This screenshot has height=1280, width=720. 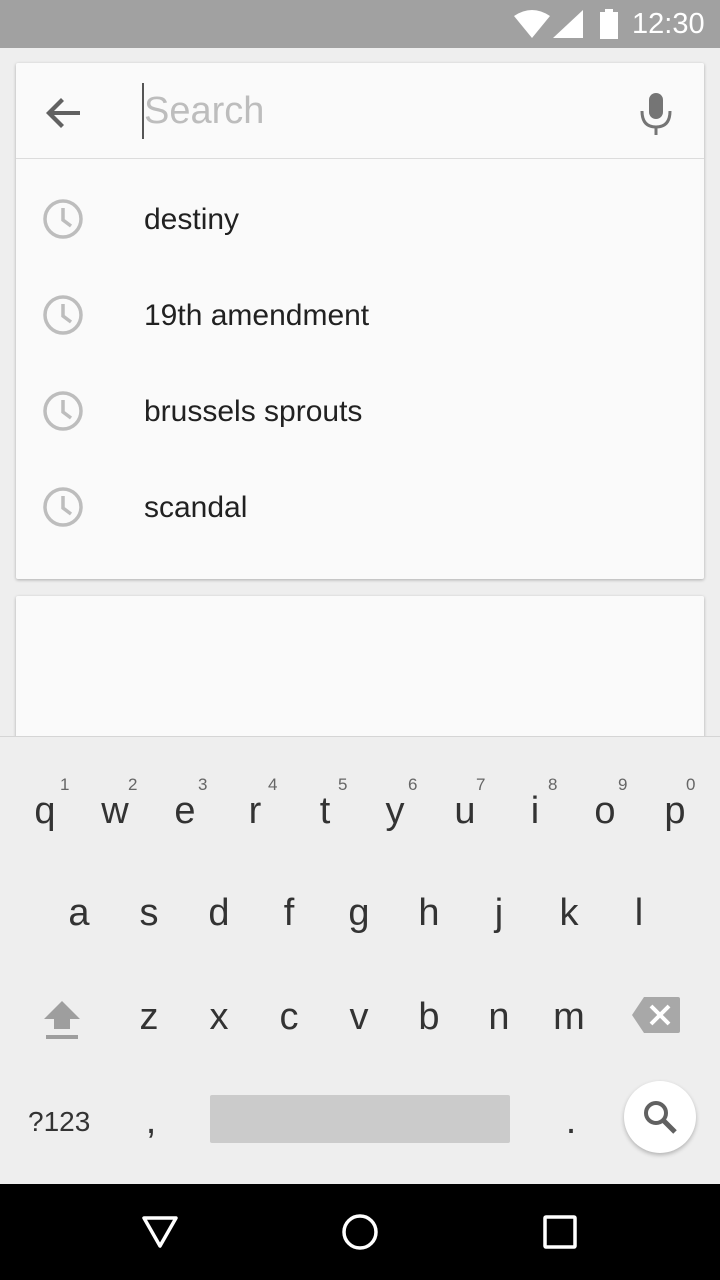 I want to click on suggestion-item: brussels sprouts, so click(x=360, y=411).